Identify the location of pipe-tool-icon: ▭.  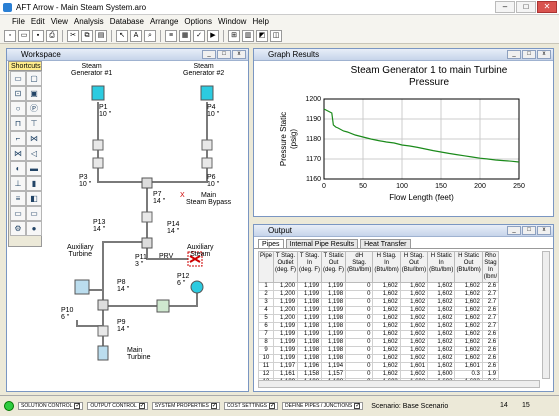
(18, 78).